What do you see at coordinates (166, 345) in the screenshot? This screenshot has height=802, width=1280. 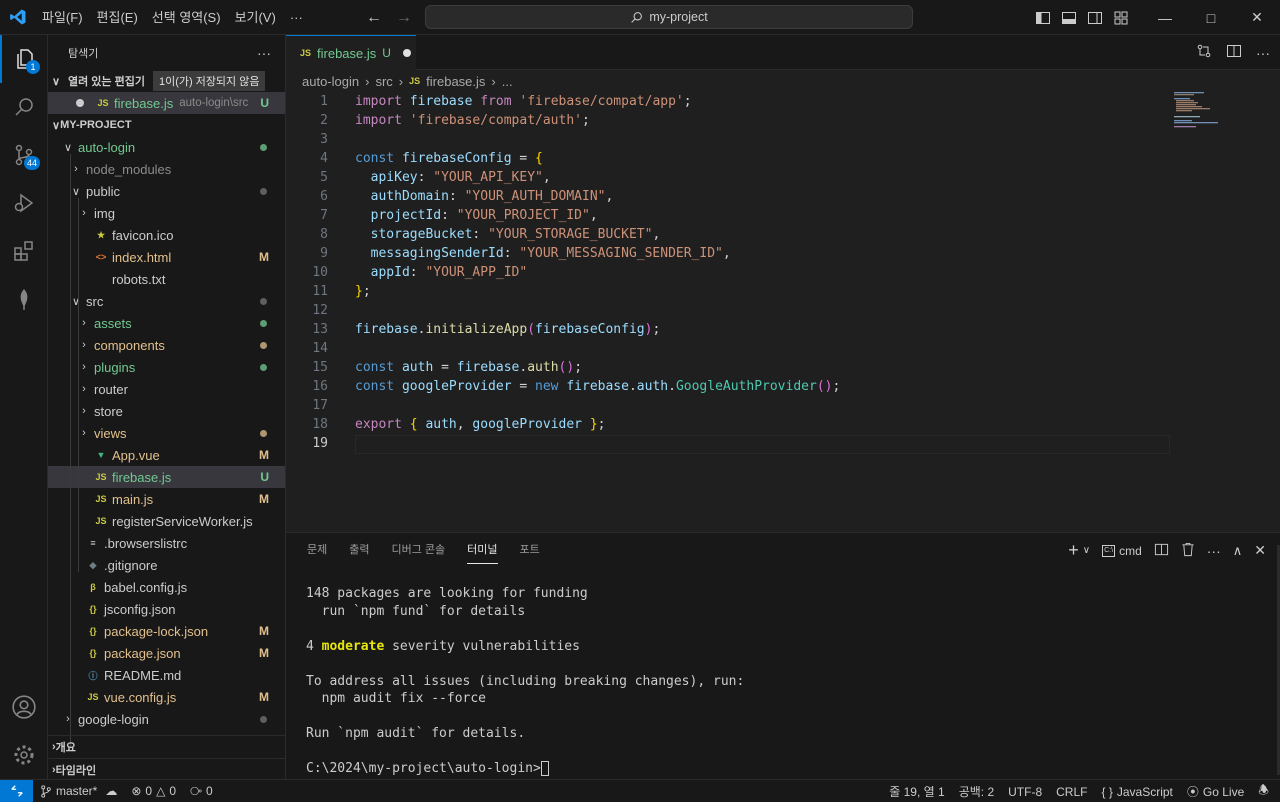 I see `folder-item: › components` at bounding box center [166, 345].